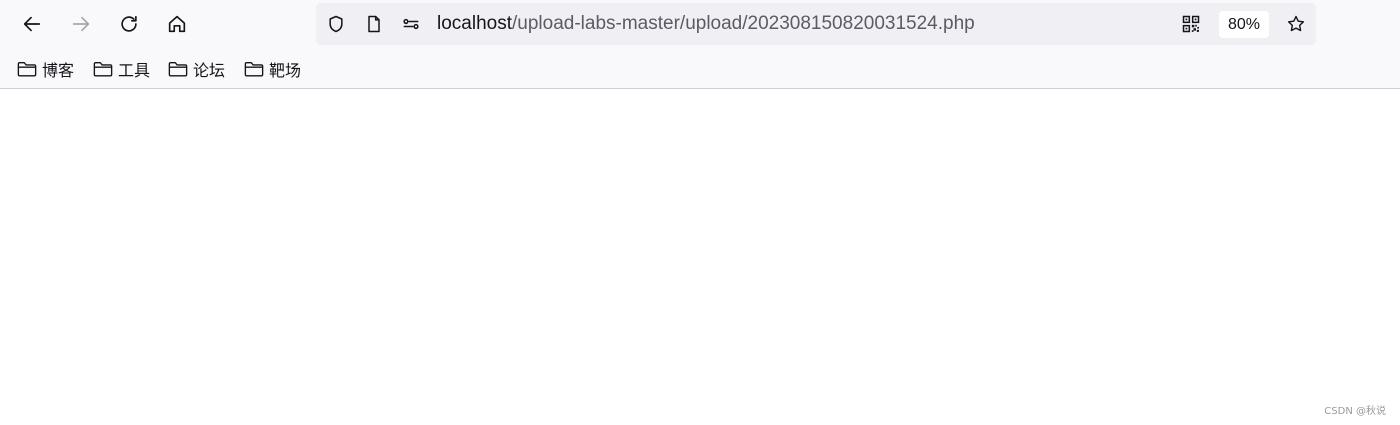 The width and height of the screenshot is (1400, 425). I want to click on bookmark-folder-range: 靶场, so click(272, 69).